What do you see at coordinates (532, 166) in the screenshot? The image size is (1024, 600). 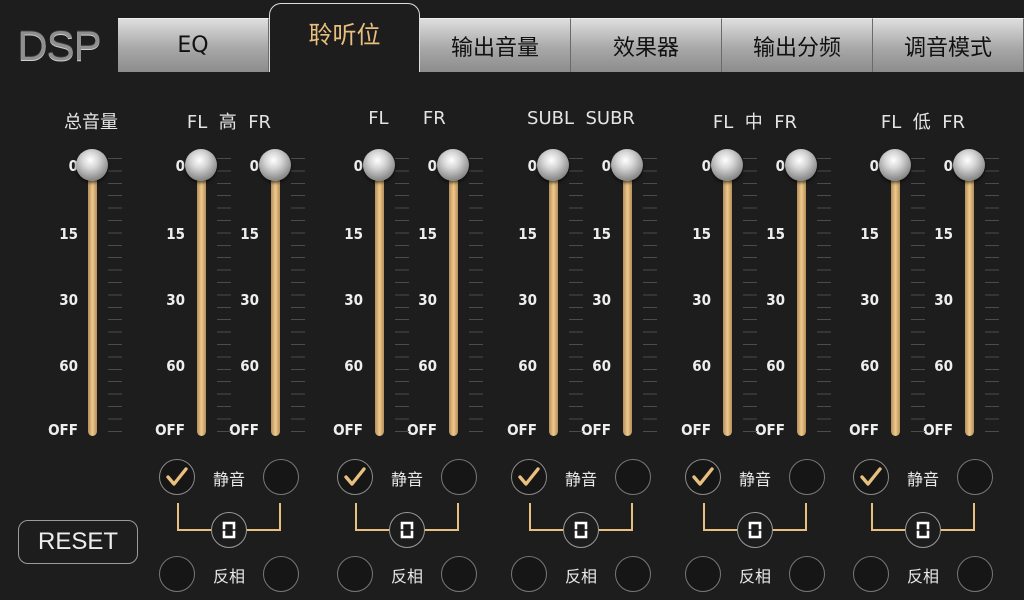 I see `ch2-left-scale-0: 0` at bounding box center [532, 166].